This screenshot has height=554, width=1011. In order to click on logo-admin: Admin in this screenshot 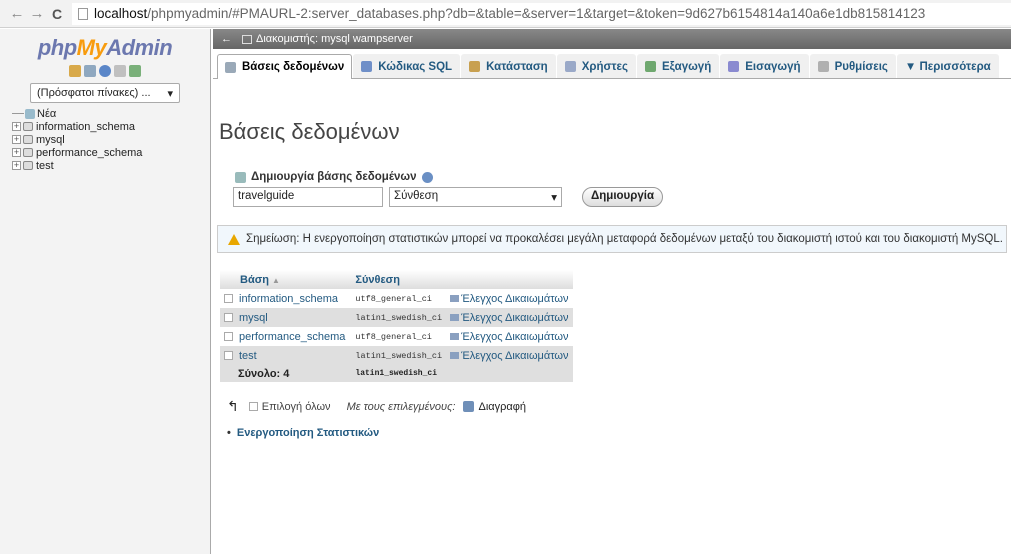, I will do `click(139, 47)`.